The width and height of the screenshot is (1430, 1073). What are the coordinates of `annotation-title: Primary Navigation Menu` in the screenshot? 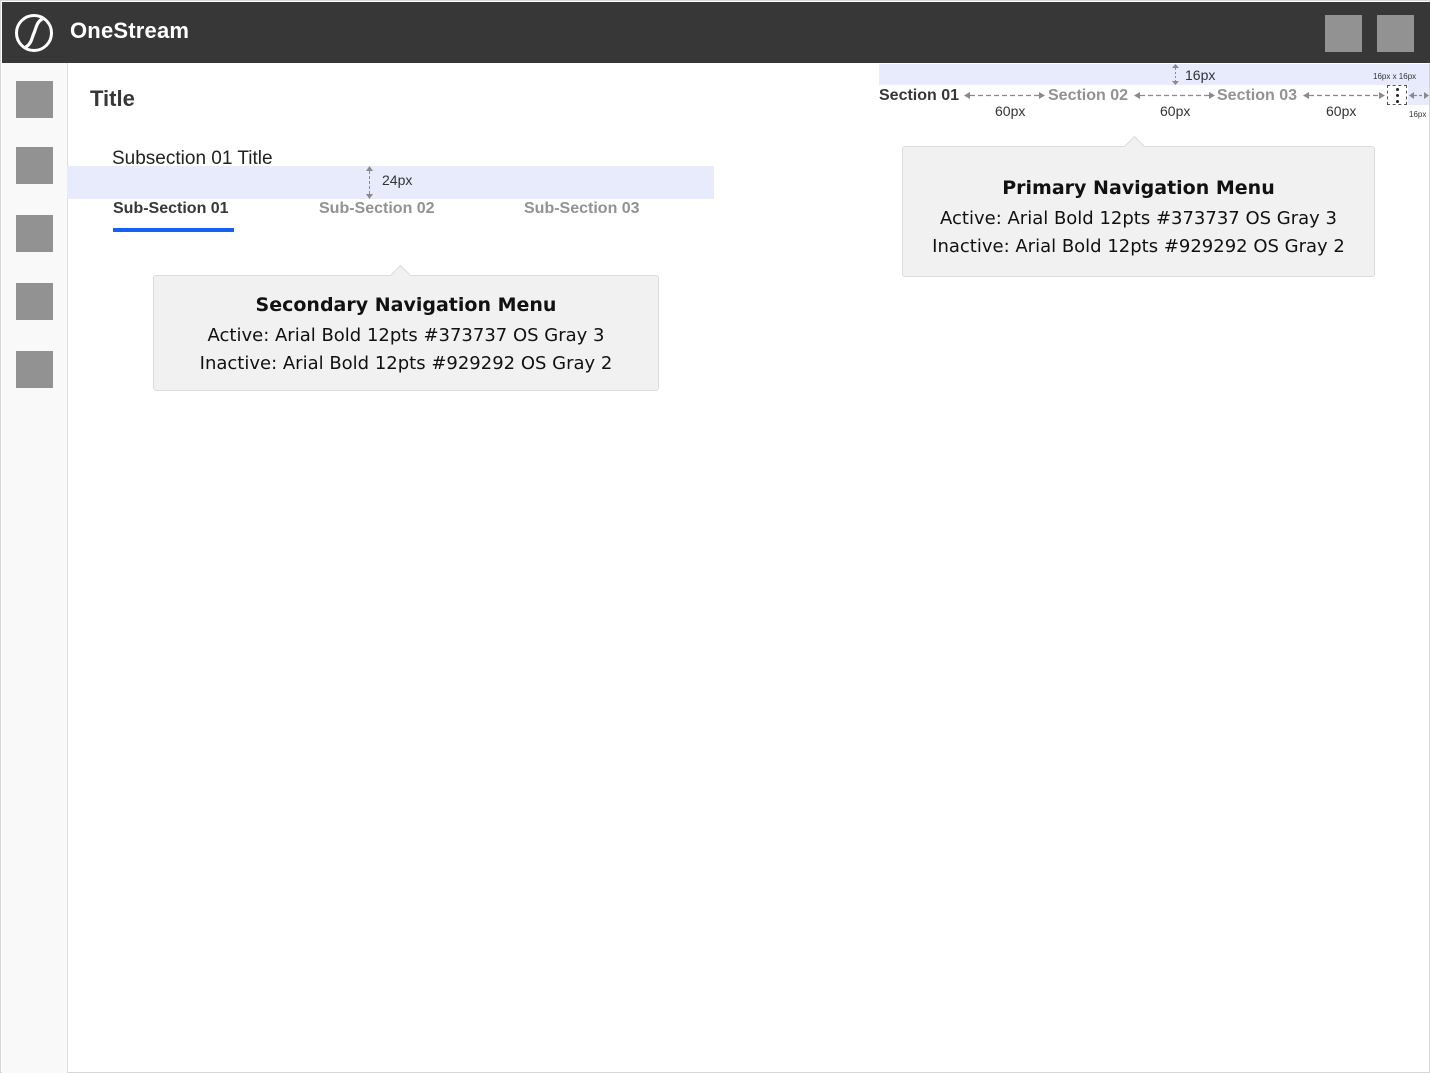 It's located at (1138, 188).